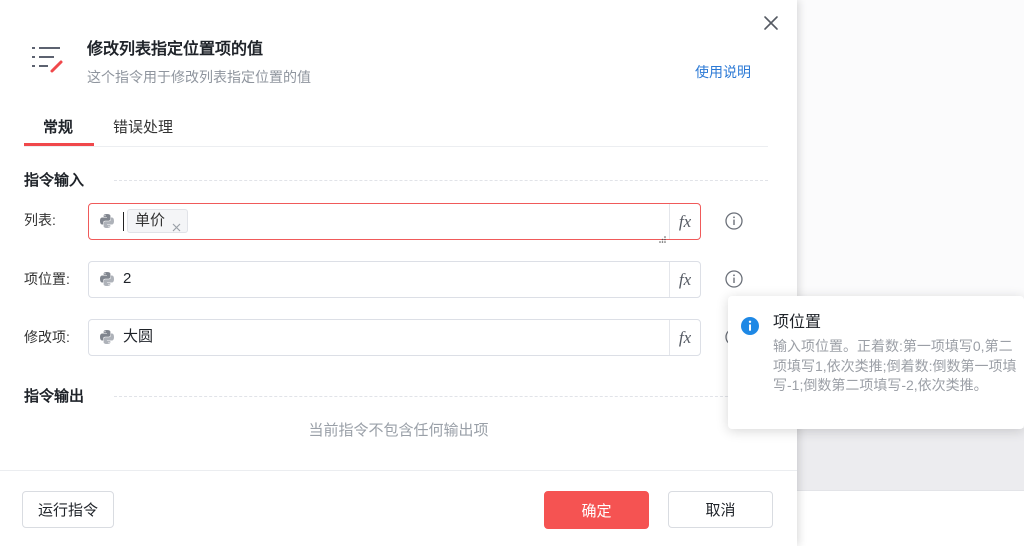  I want to click on modify-item-value: 大圆, so click(138, 336).